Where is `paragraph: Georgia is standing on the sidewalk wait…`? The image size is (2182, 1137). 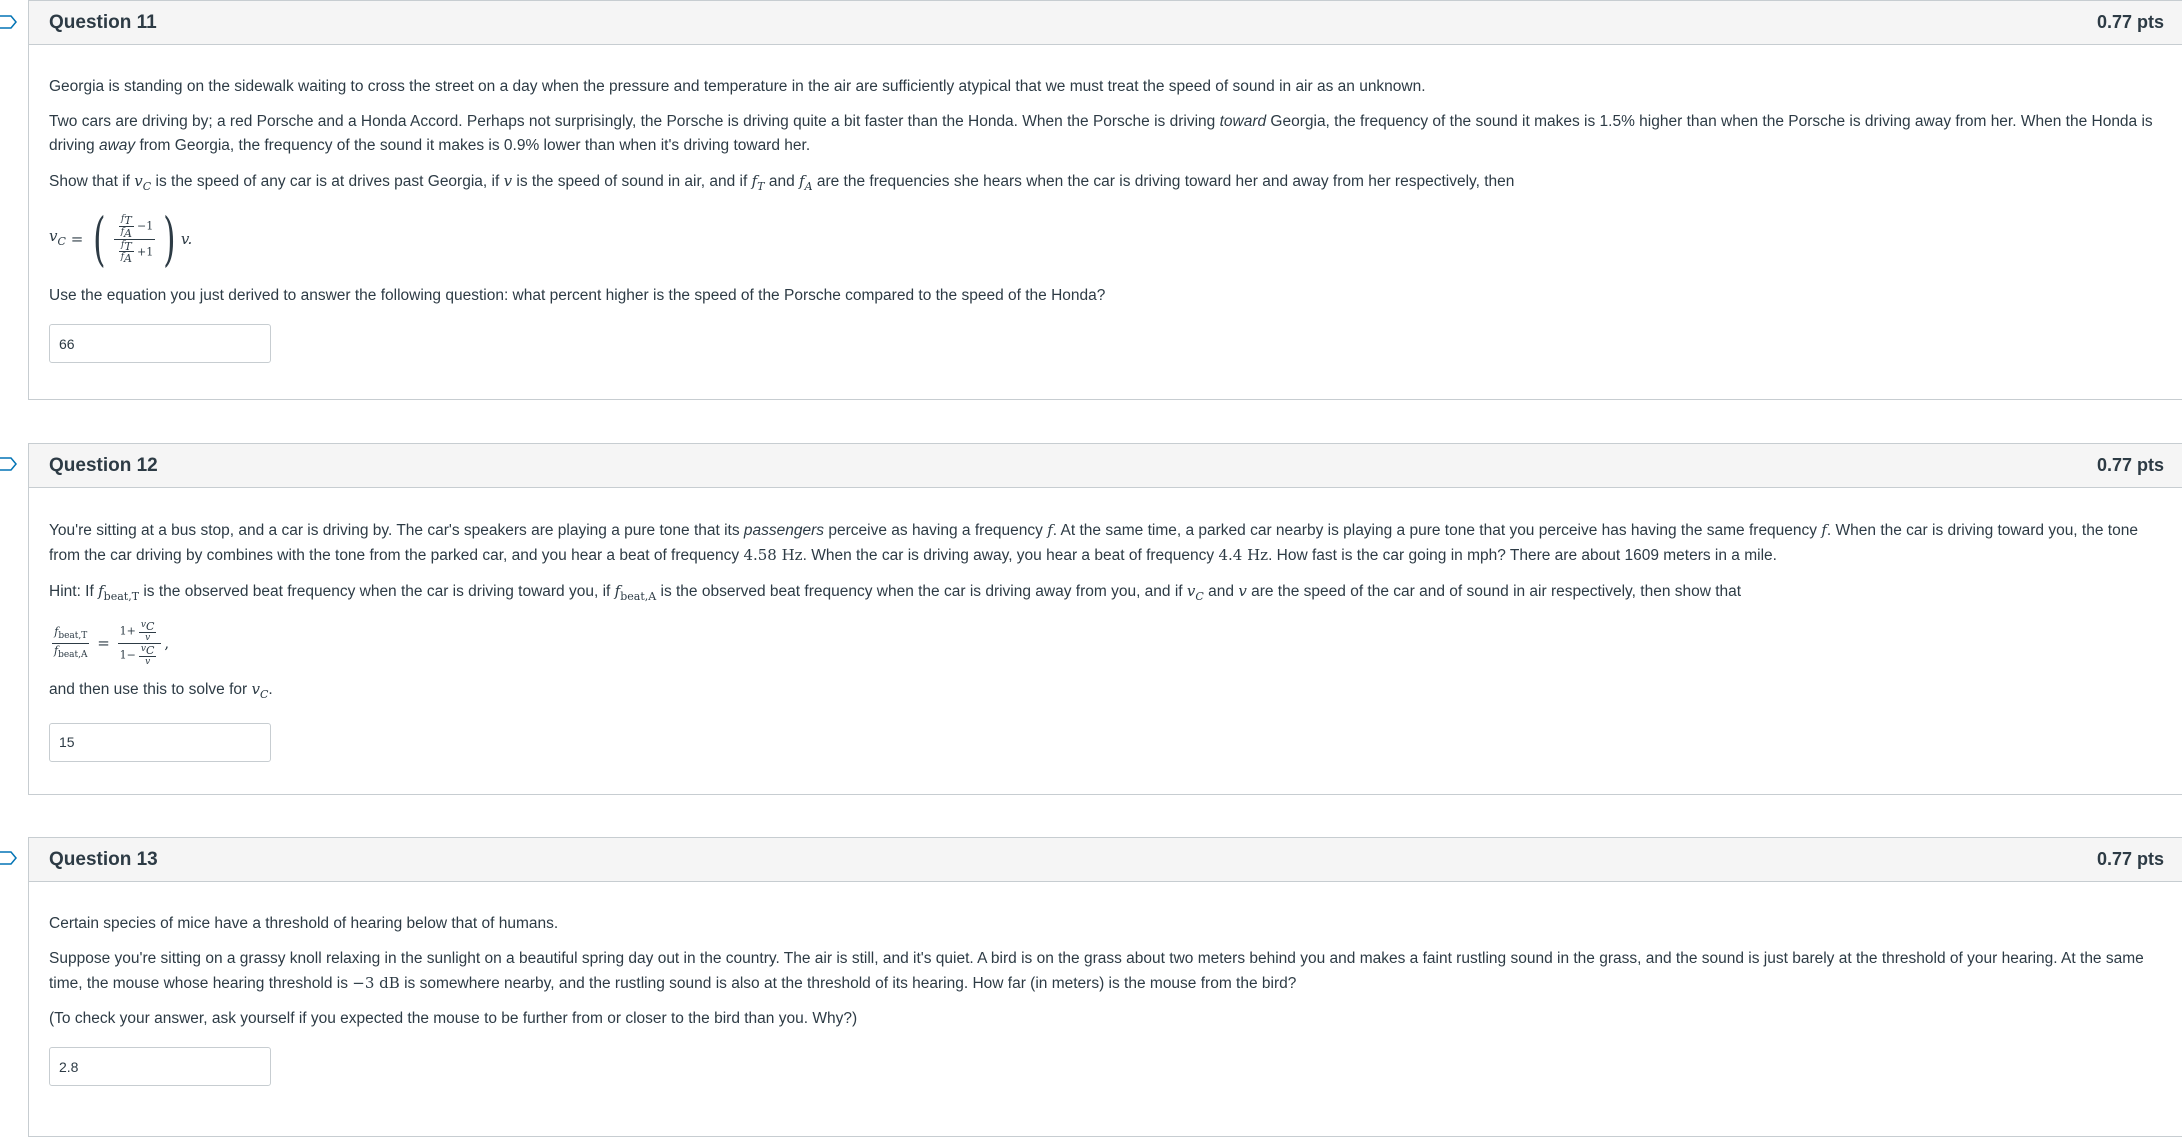
paragraph: Georgia is standing on the sidewalk wait… is located at coordinates (737, 86).